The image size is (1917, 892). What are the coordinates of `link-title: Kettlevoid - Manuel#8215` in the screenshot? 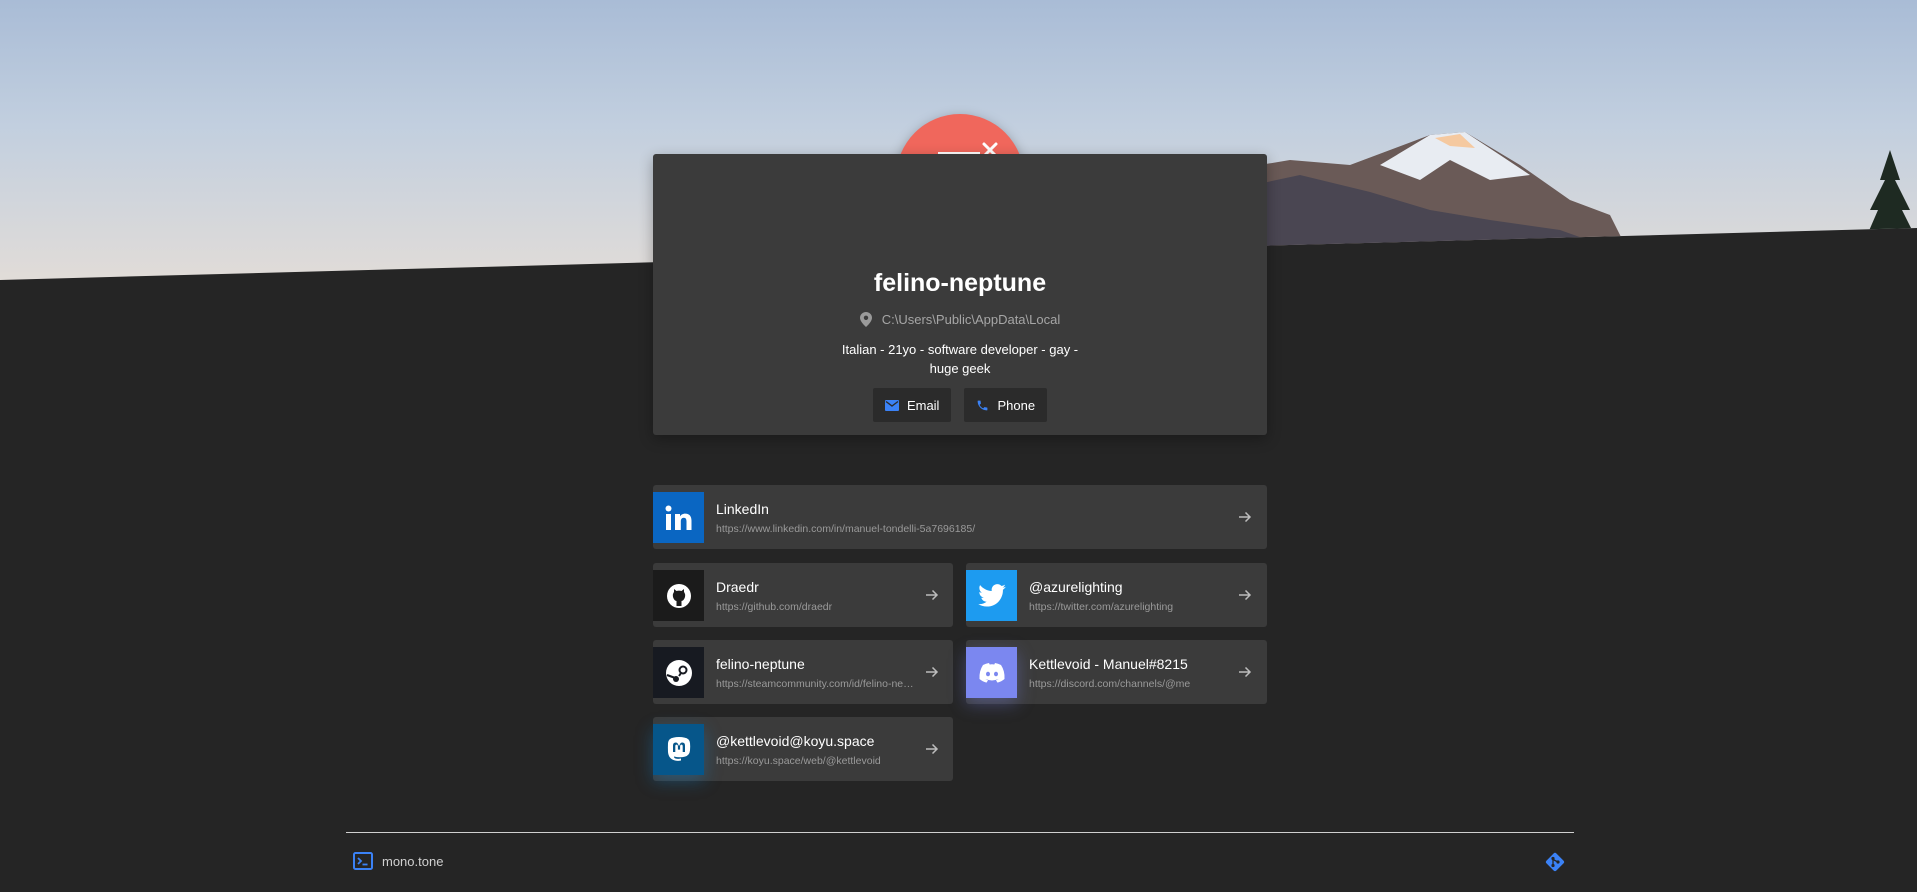 It's located at (1108, 664).